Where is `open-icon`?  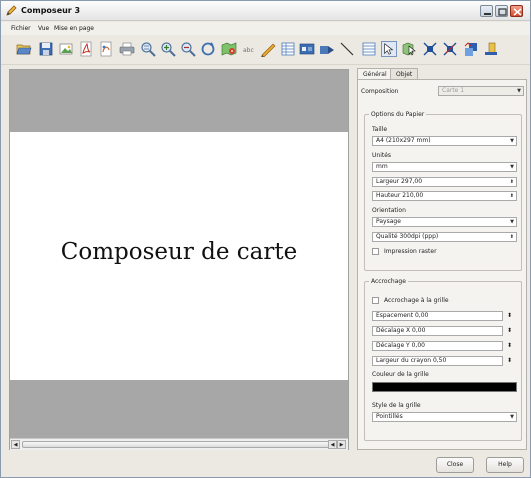 open-icon is located at coordinates (24, 49).